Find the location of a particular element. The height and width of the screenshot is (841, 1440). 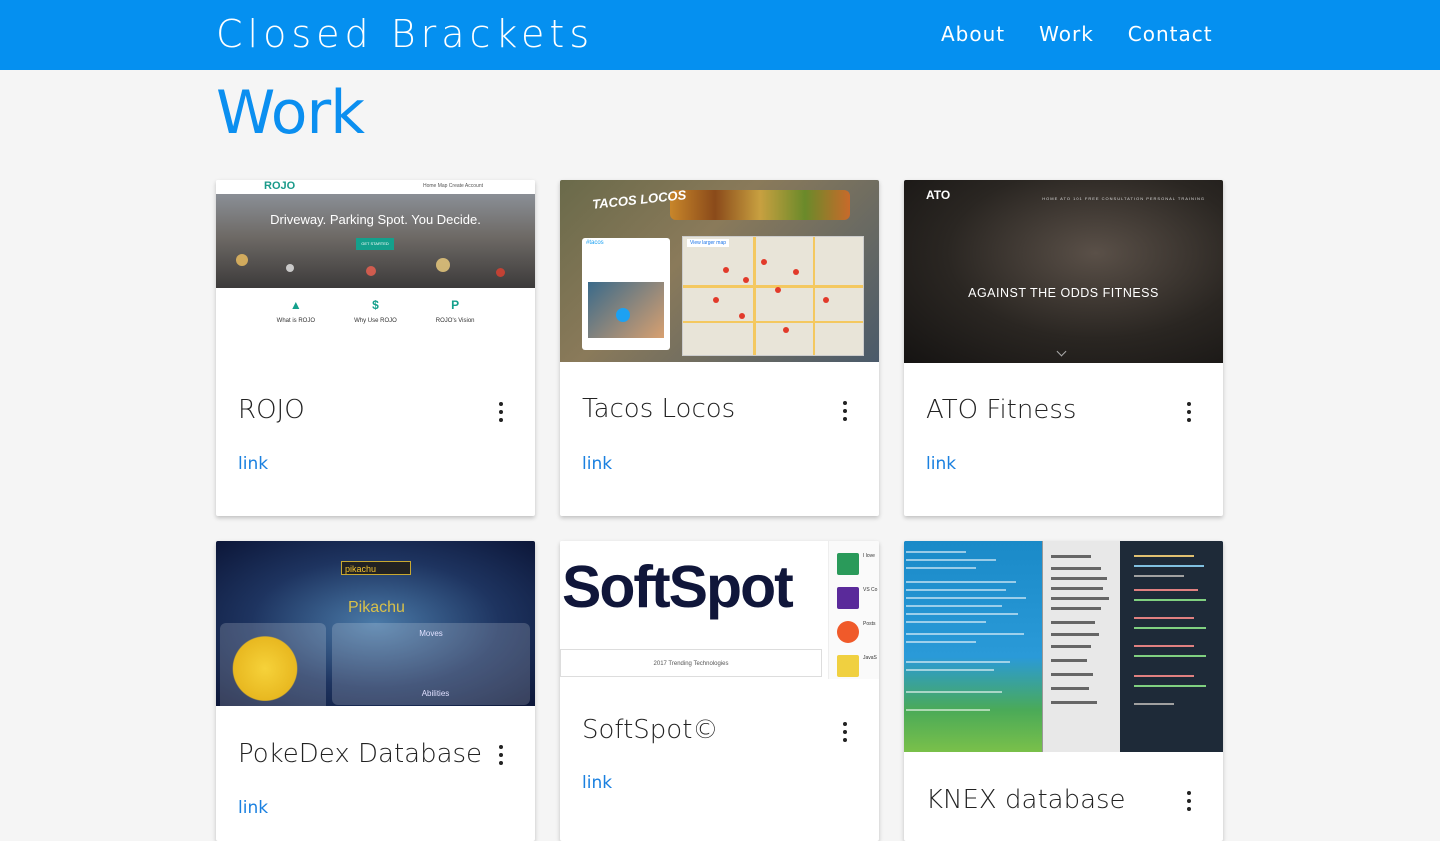

card-title: KNEX database is located at coordinates (1026, 800).